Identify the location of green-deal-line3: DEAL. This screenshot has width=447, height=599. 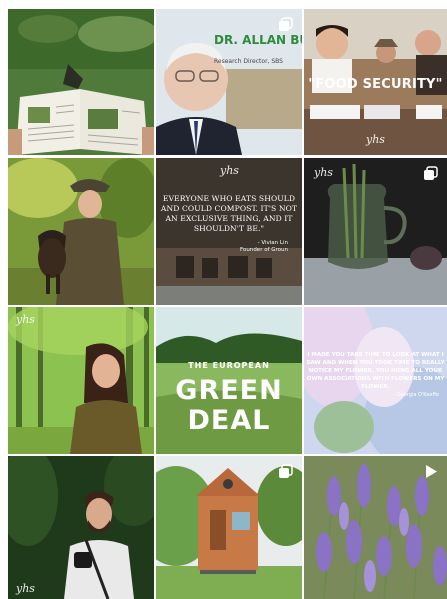
(229, 420).